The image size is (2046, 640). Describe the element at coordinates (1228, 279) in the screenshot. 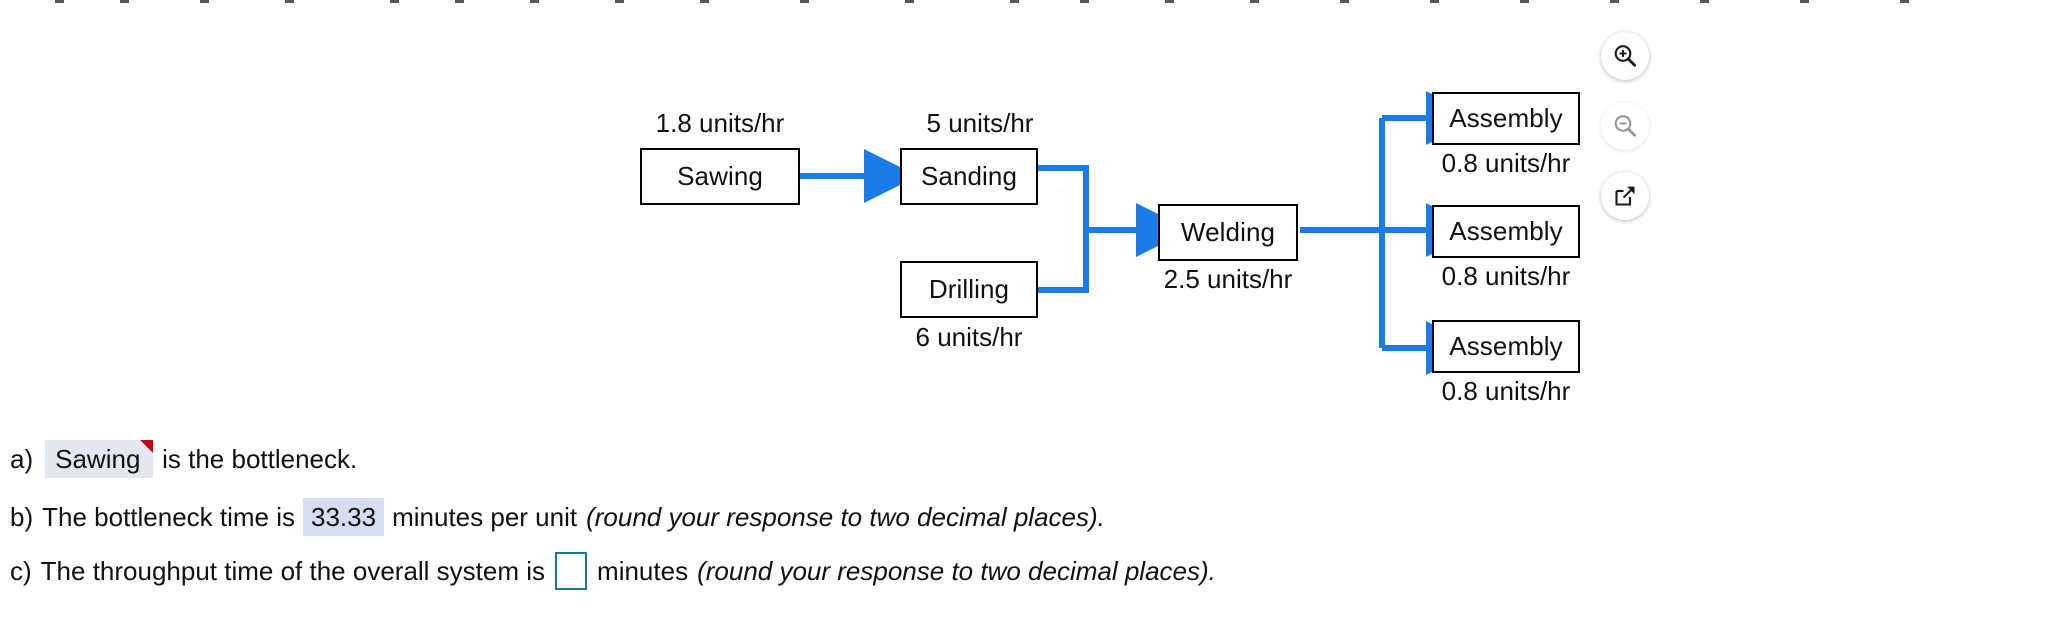

I see `rate-label-welding: 2.5 units/hr` at that location.